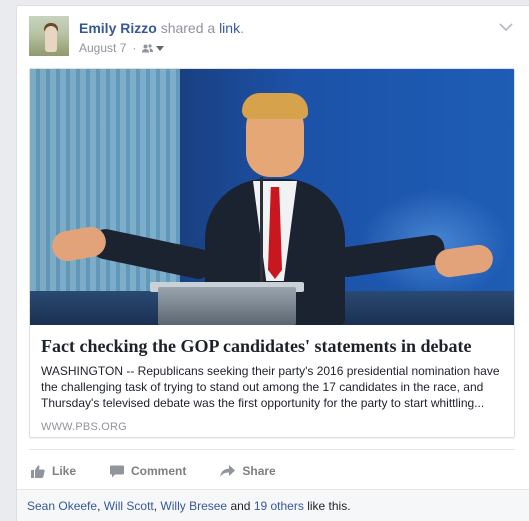 The height and width of the screenshot is (521, 529). What do you see at coordinates (261, 232) in the screenshot?
I see `photo-microphone` at bounding box center [261, 232].